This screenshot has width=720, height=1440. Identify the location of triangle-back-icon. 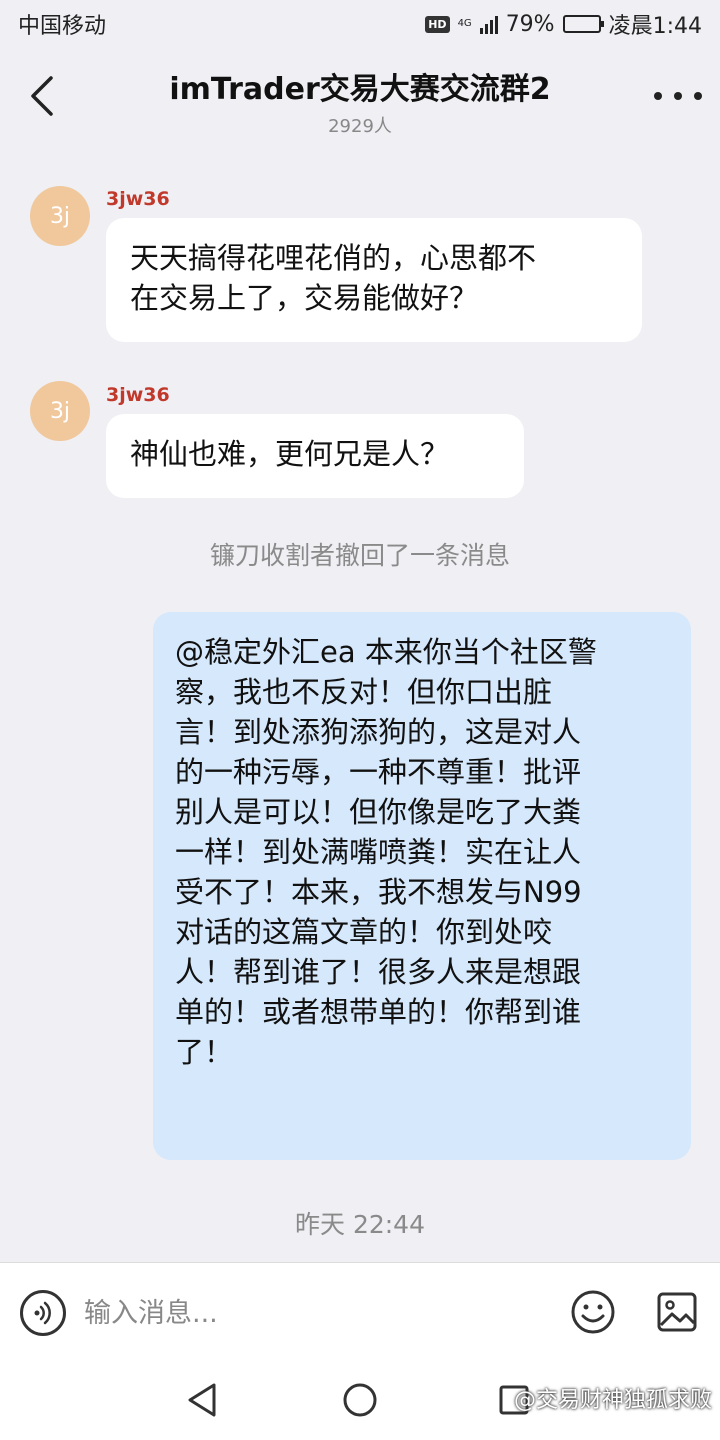
(202, 1400).